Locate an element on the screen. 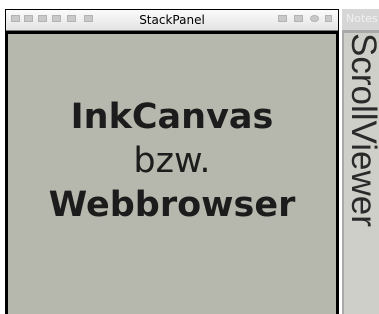 The width and height of the screenshot is (379, 314). scroll-viewer: ScrollViewer is located at coordinates (361, 173).